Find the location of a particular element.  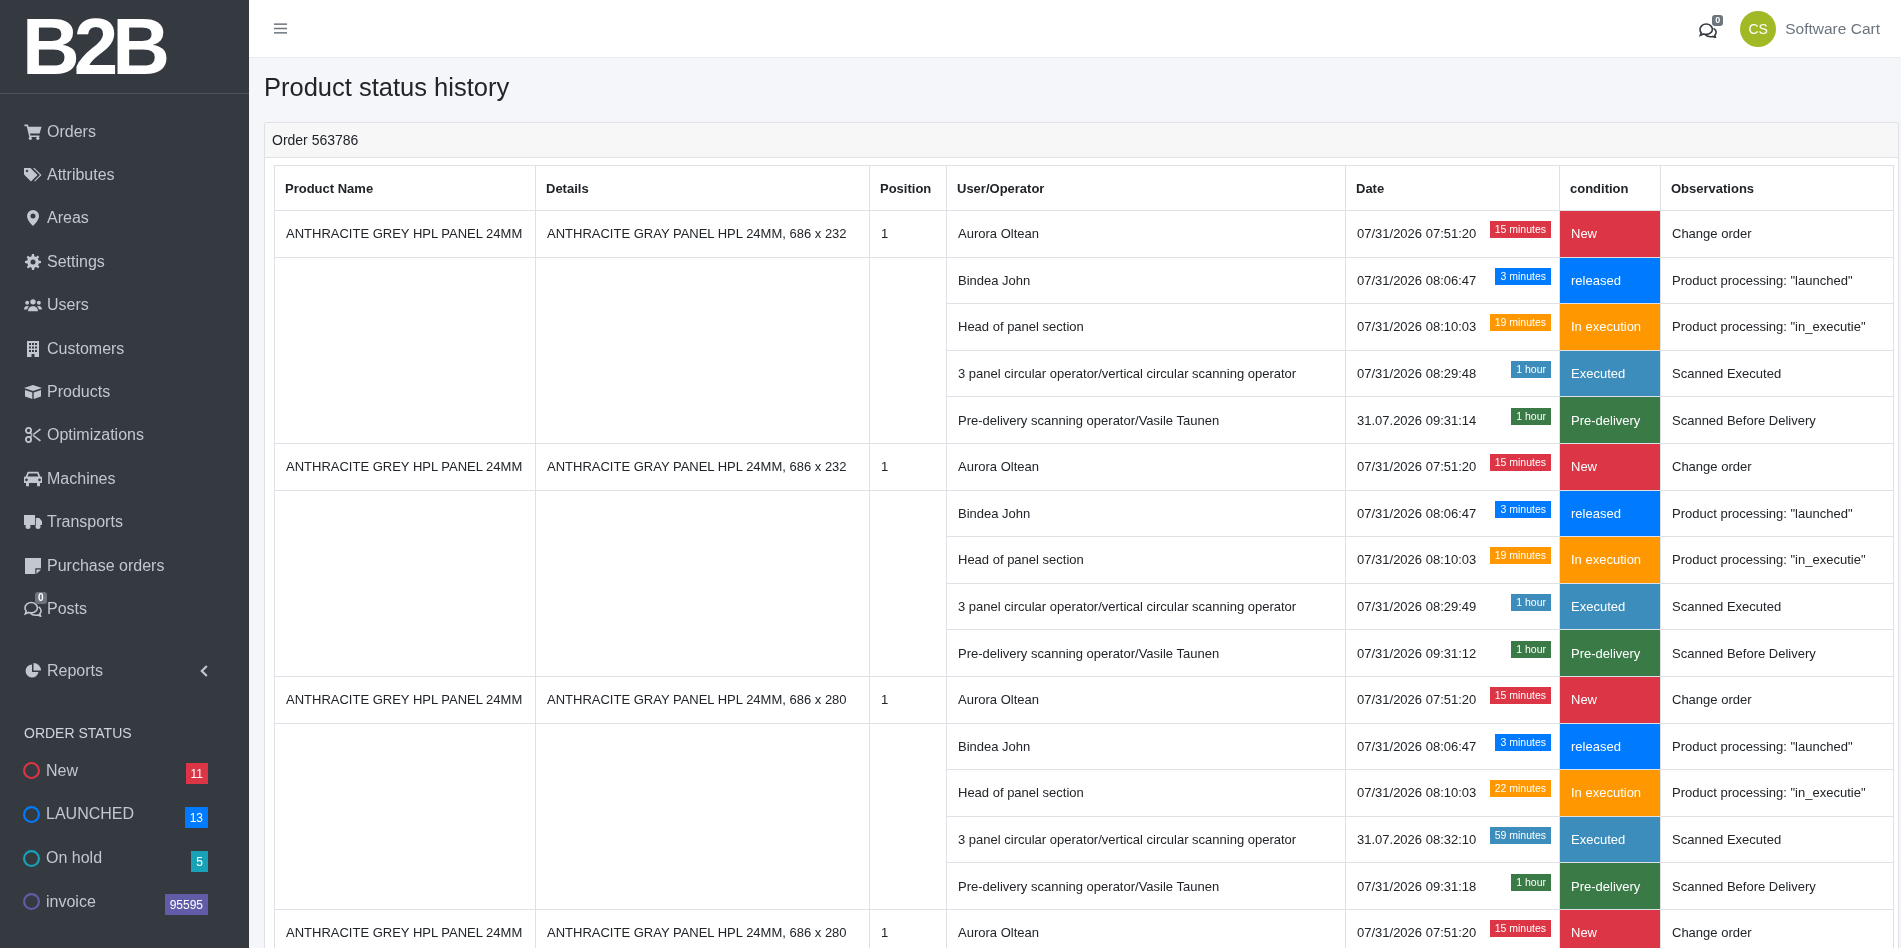

status-item: invoice 95595 is located at coordinates (115, 901).